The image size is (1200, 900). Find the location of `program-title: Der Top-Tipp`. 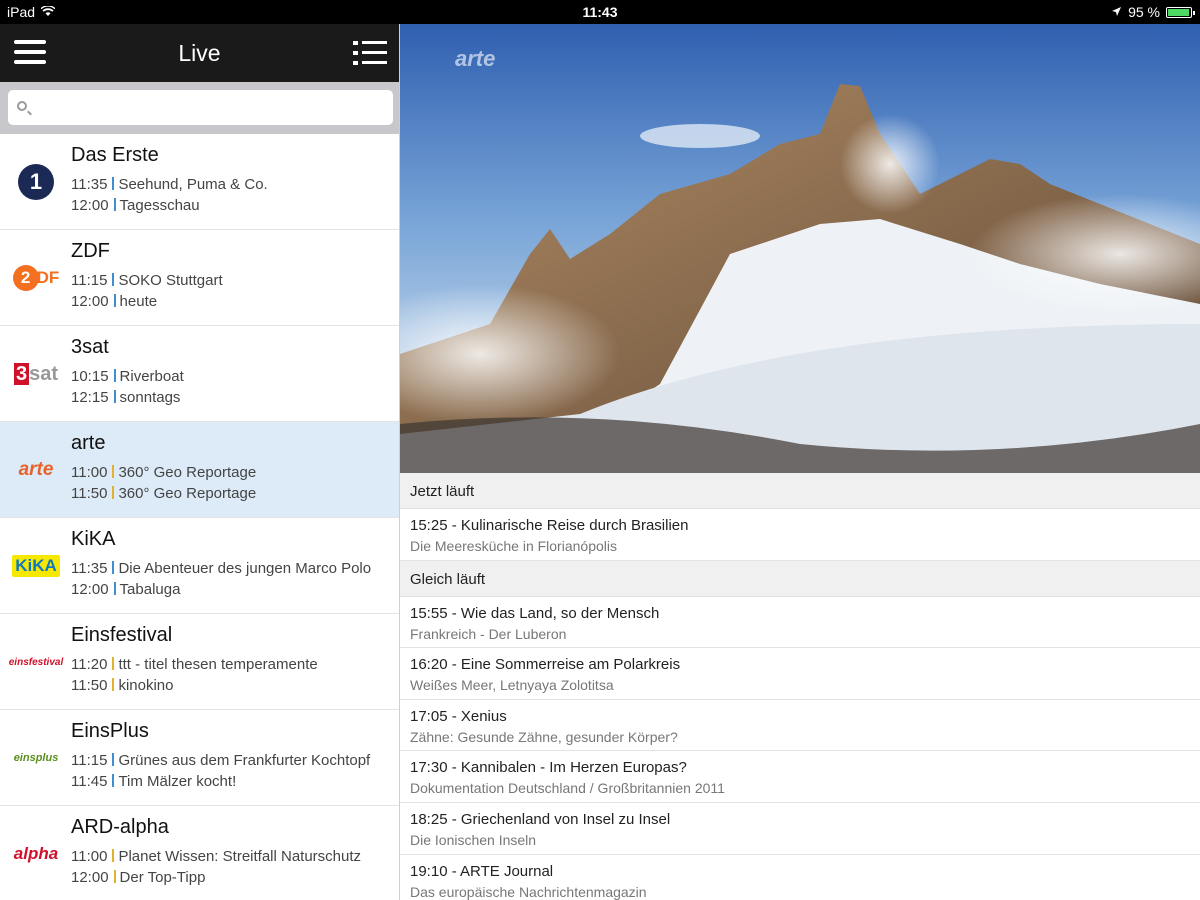

program-title: Der Top-Tipp is located at coordinates (162, 877).